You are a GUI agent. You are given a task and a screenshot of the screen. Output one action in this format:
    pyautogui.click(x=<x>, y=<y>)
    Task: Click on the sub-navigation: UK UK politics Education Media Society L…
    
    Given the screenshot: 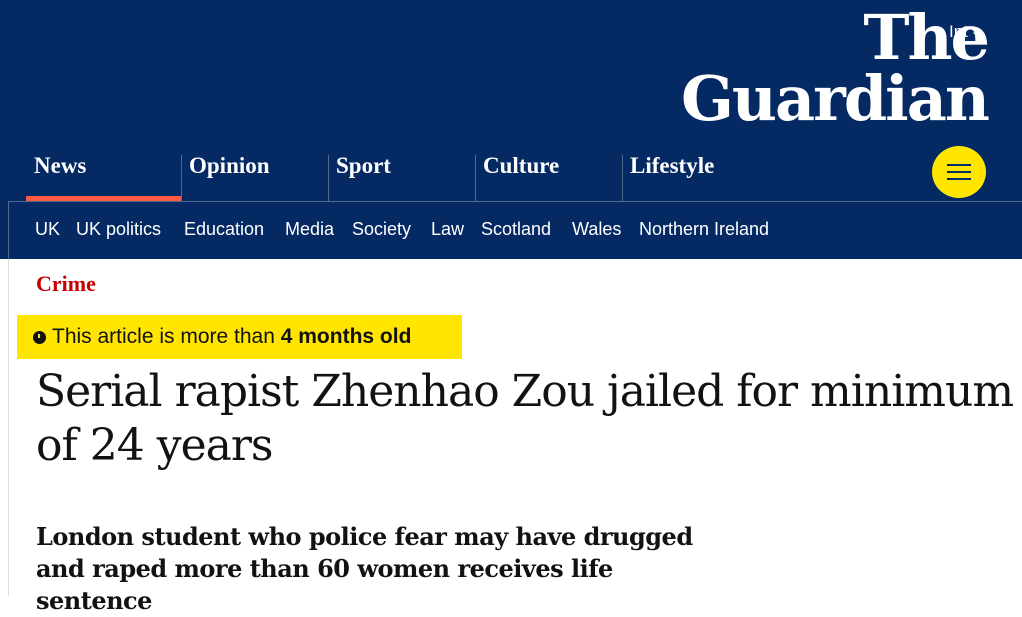 What is the action you would take?
    pyautogui.click(x=515, y=230)
    